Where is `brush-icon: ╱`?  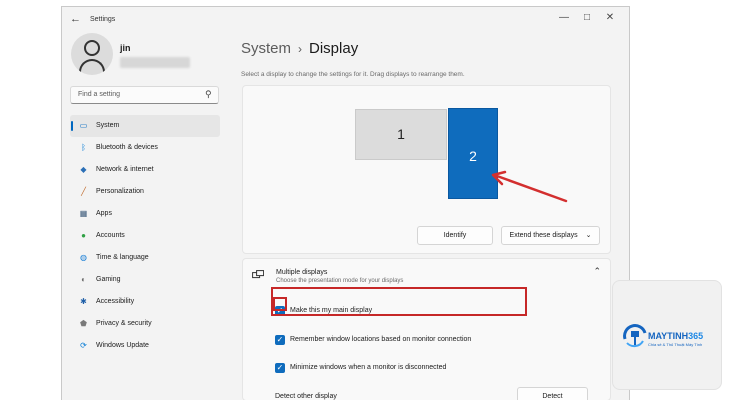
brush-icon: ╱ is located at coordinates (83, 191).